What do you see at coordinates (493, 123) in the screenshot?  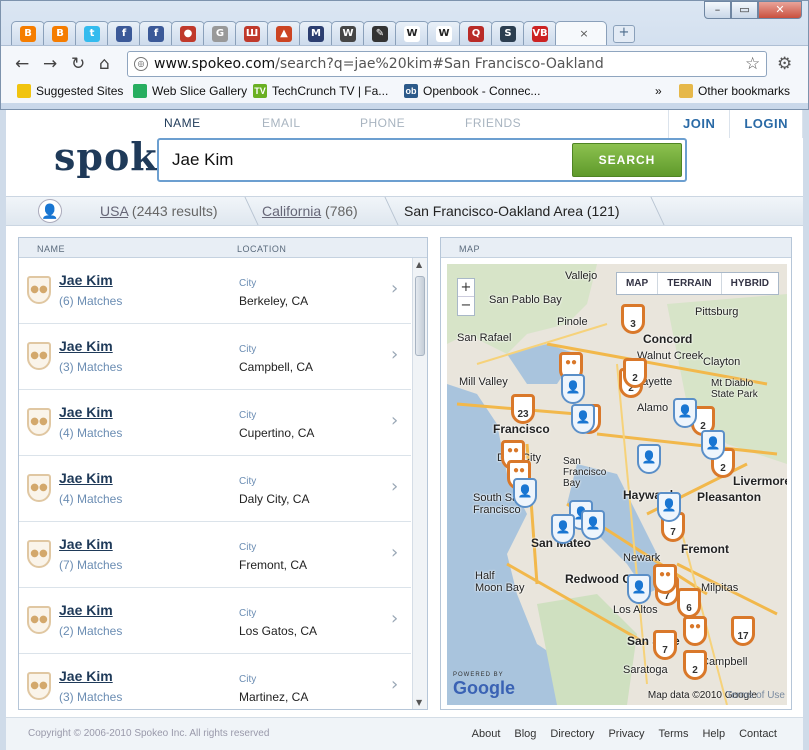 I see `tab-friends: FRIENDS` at bounding box center [493, 123].